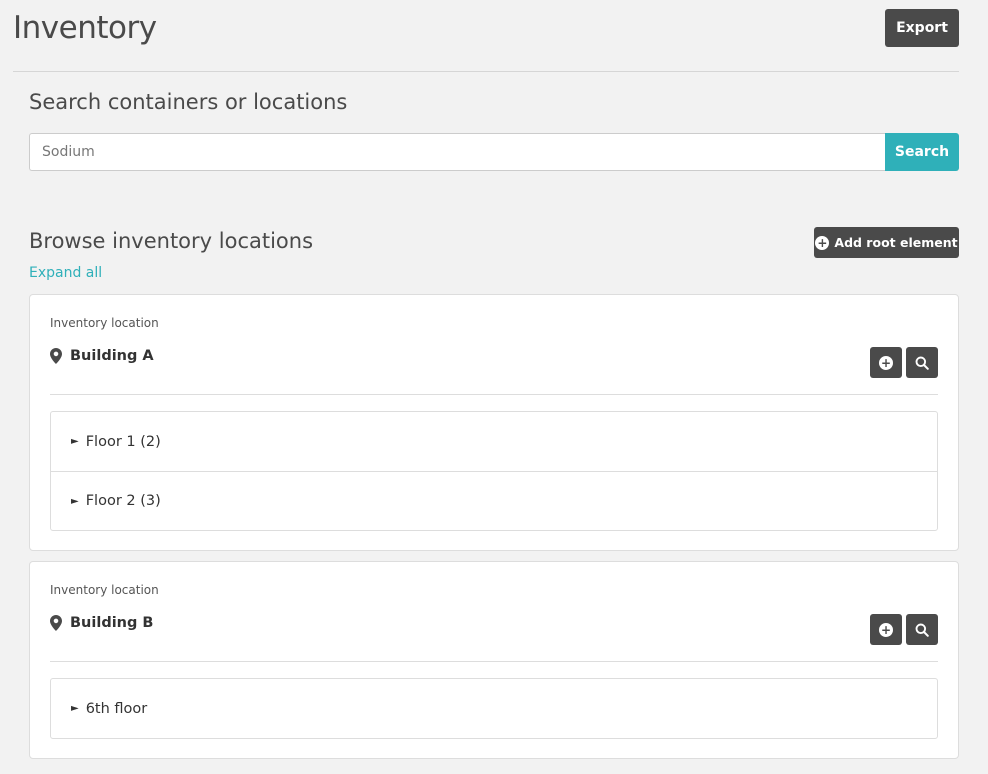 This screenshot has height=774, width=988. What do you see at coordinates (116, 708) in the screenshot?
I see `child-location-label: 6th floor` at bounding box center [116, 708].